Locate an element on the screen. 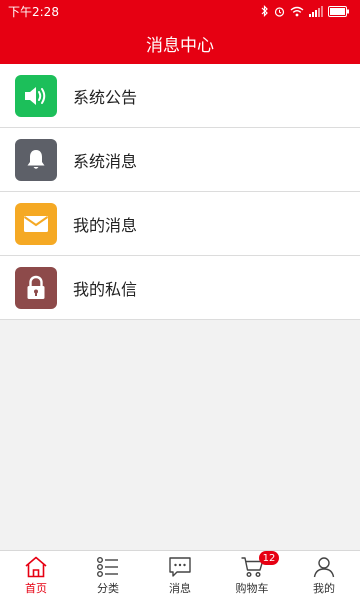 Image resolution: width=360 pixels, height=600 pixels. tab-profile: 我的 is located at coordinates (324, 575).